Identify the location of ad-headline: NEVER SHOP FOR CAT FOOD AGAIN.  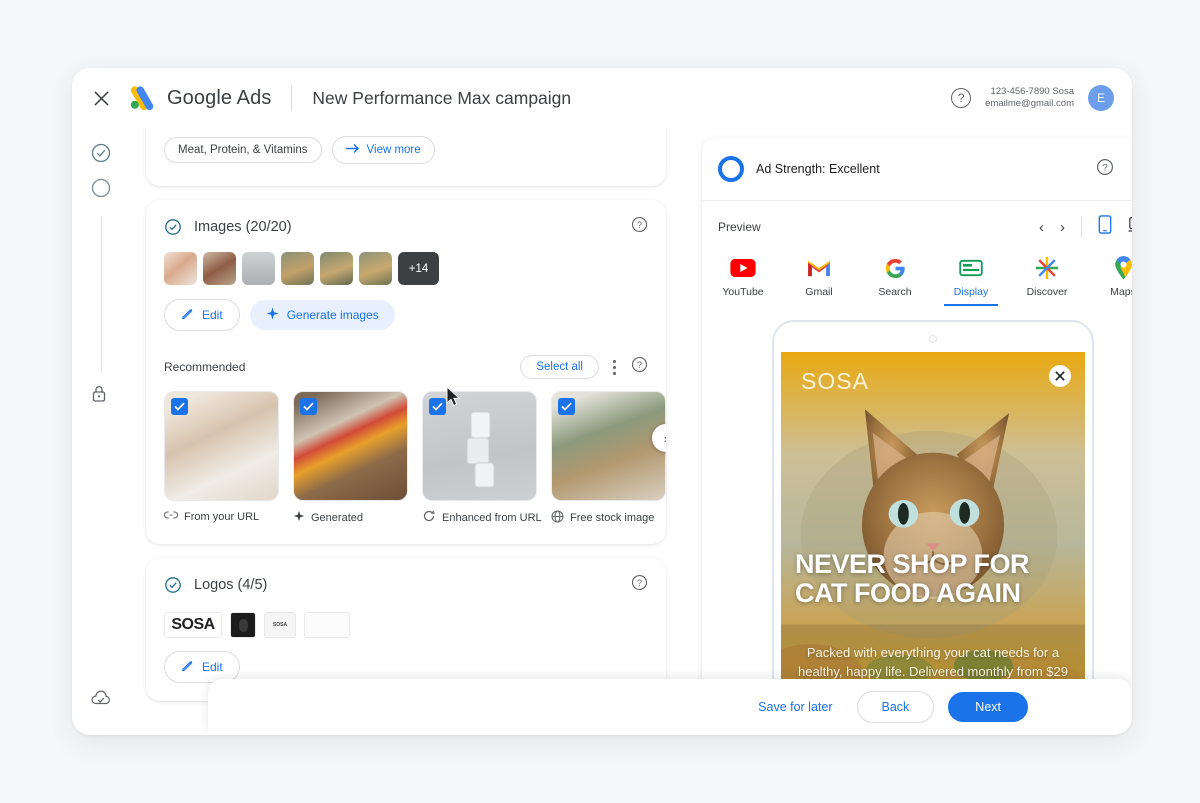
(933, 578).